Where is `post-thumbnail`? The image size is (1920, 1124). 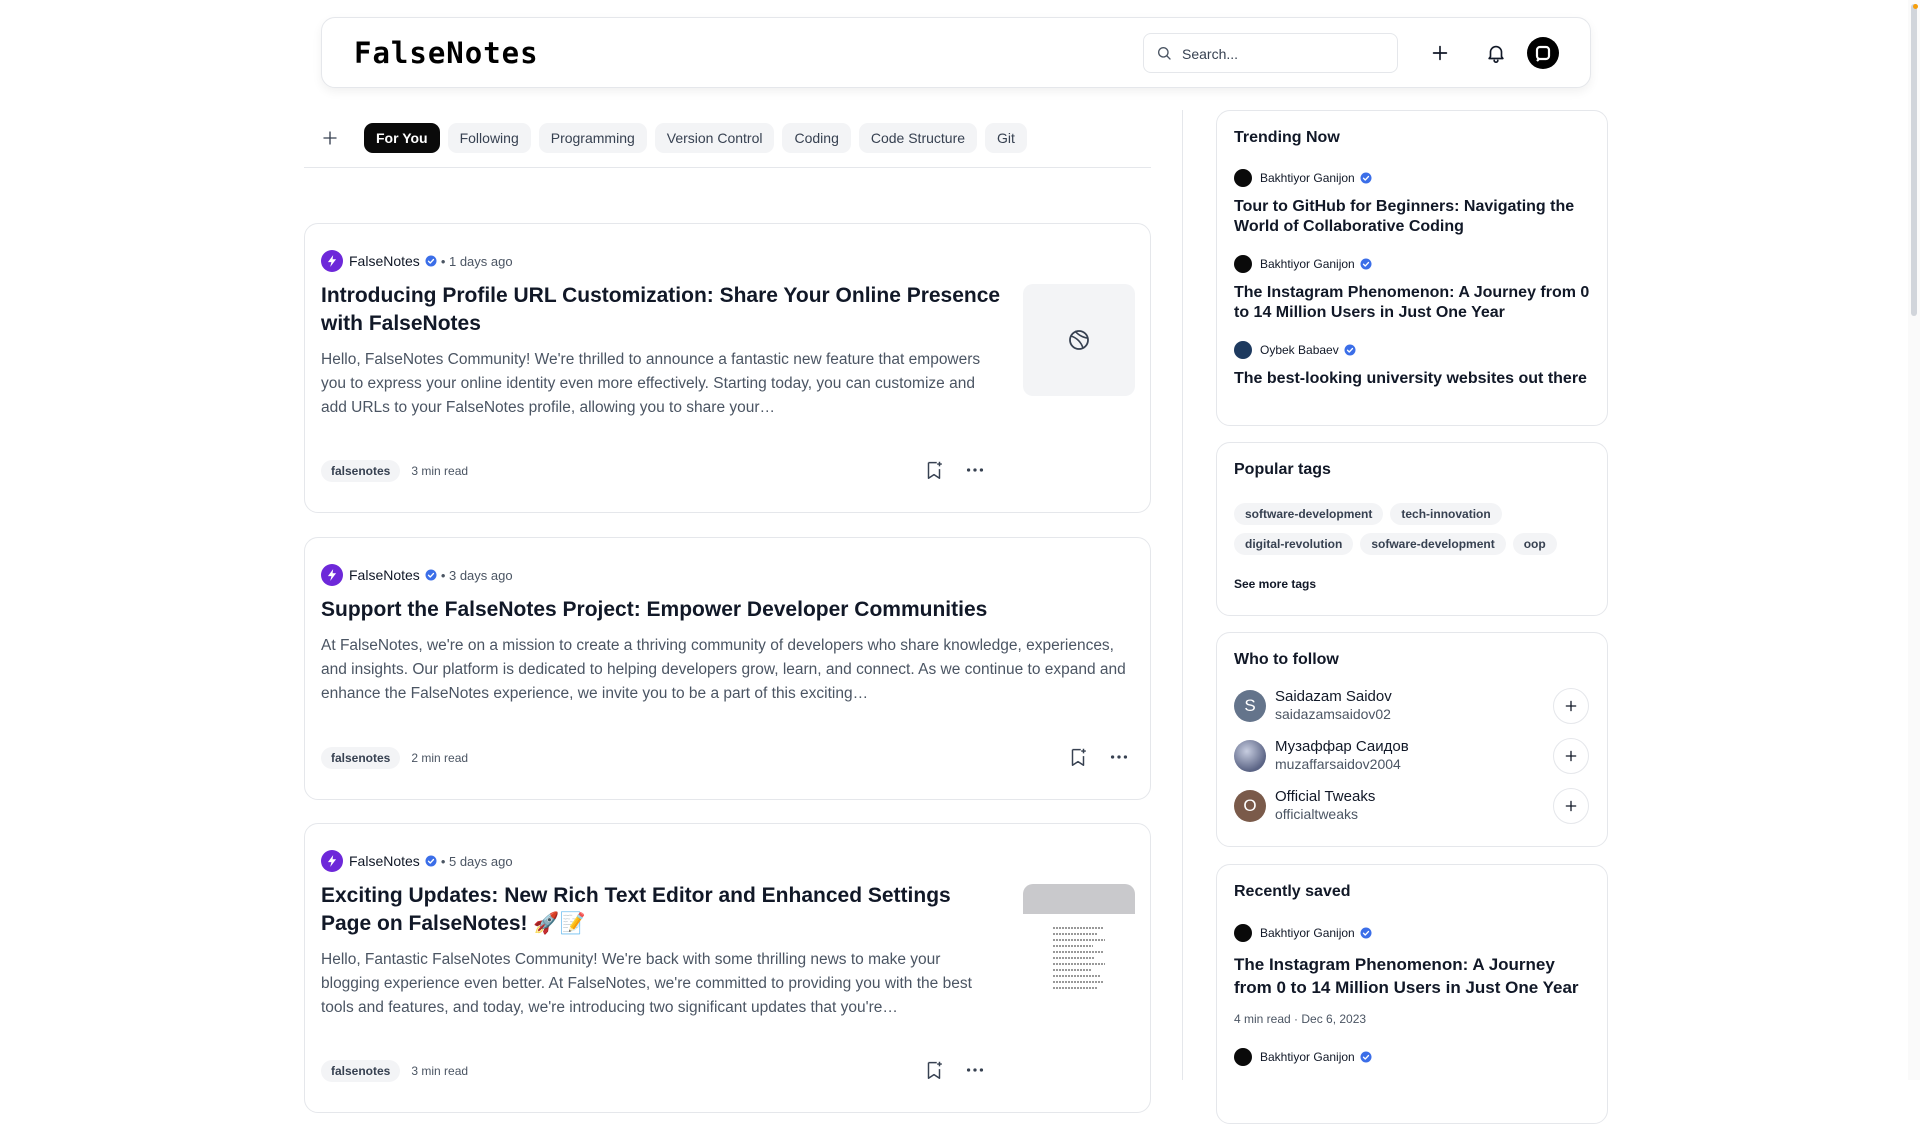 post-thumbnail is located at coordinates (1079, 340).